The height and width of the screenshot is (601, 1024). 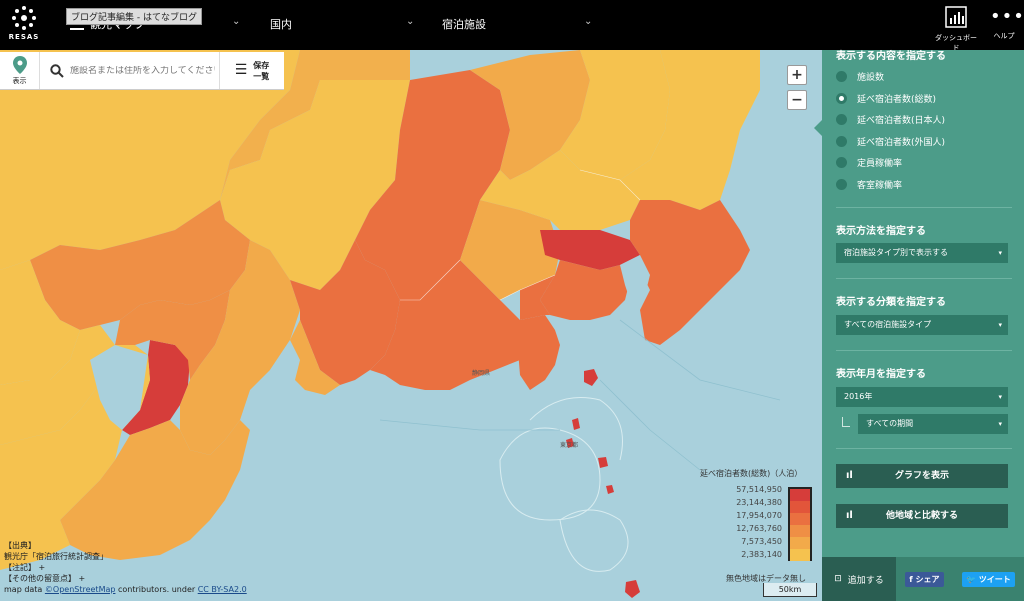 I want to click on show-graph-label: グラフを表示, so click(x=921, y=476).